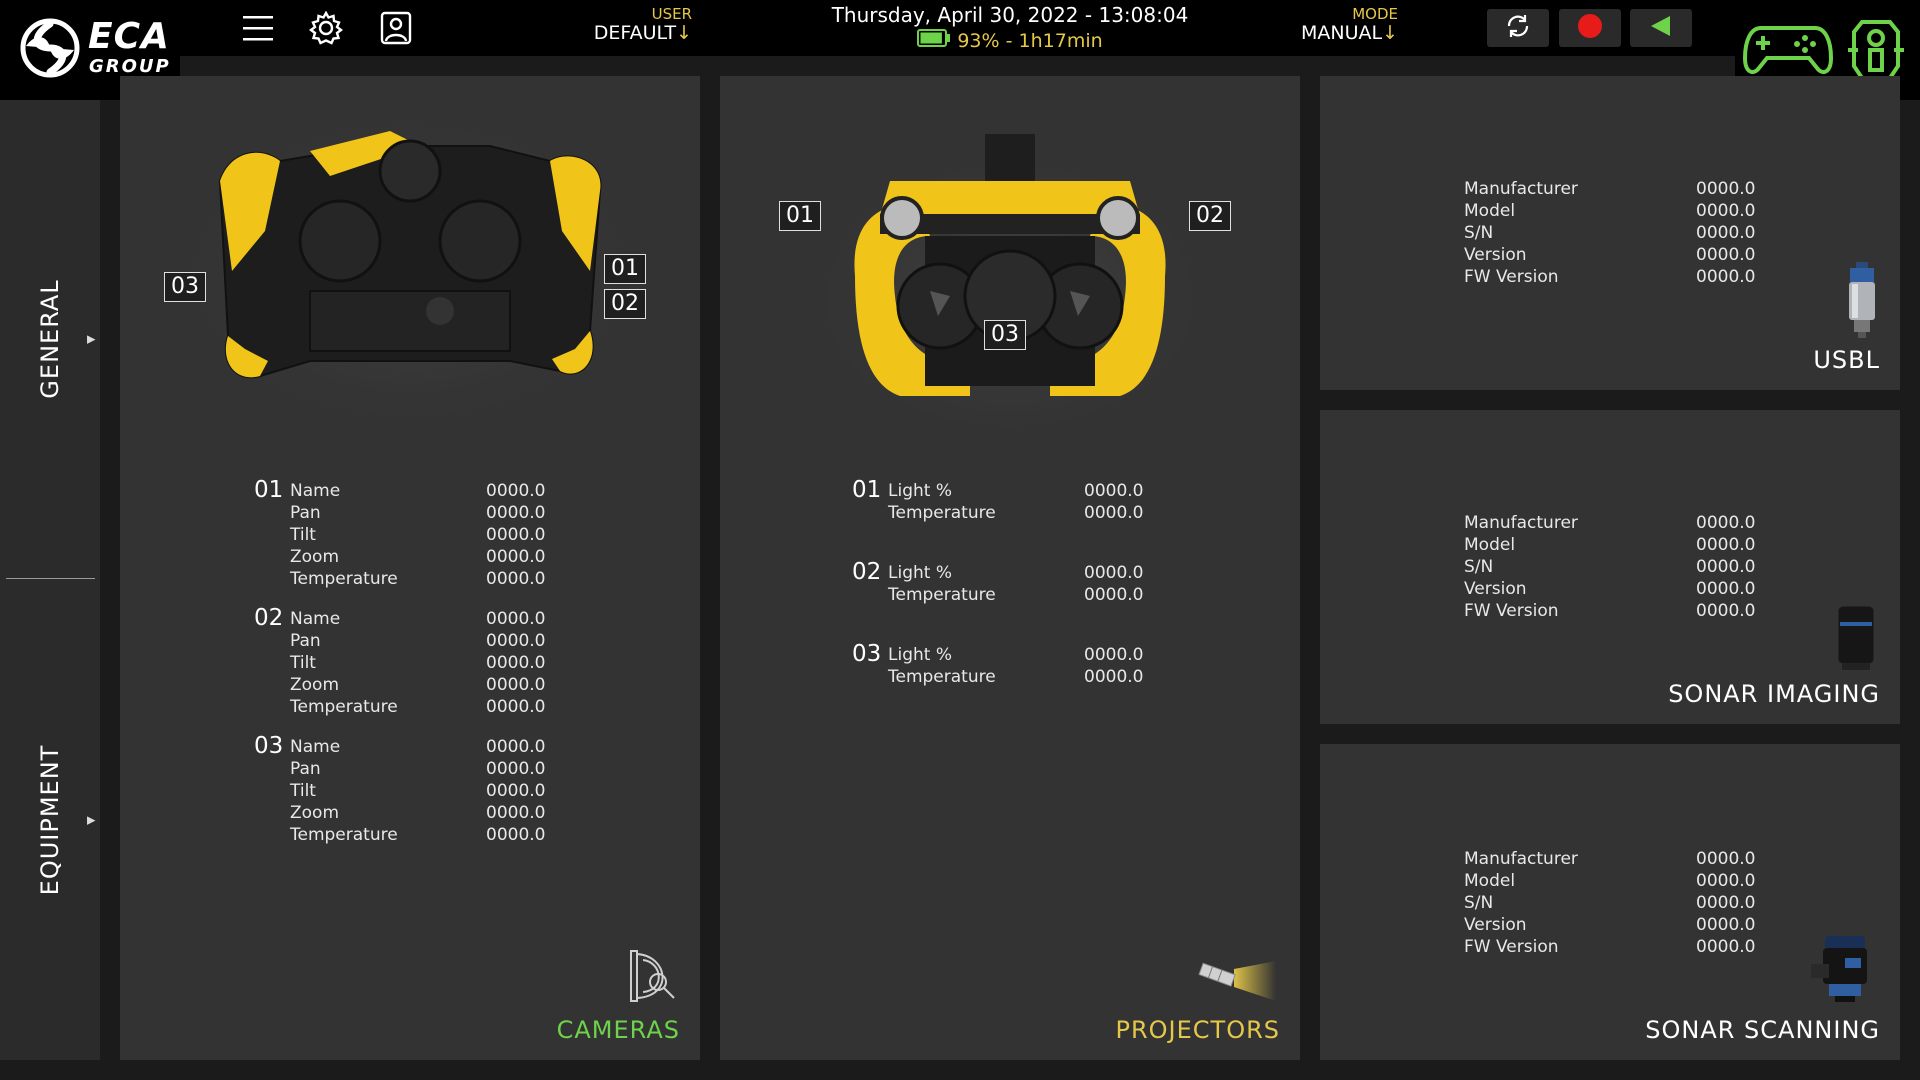 The image size is (1920, 1080). I want to click on mode-dropdown-arrow-icon: ↓, so click(1390, 33).